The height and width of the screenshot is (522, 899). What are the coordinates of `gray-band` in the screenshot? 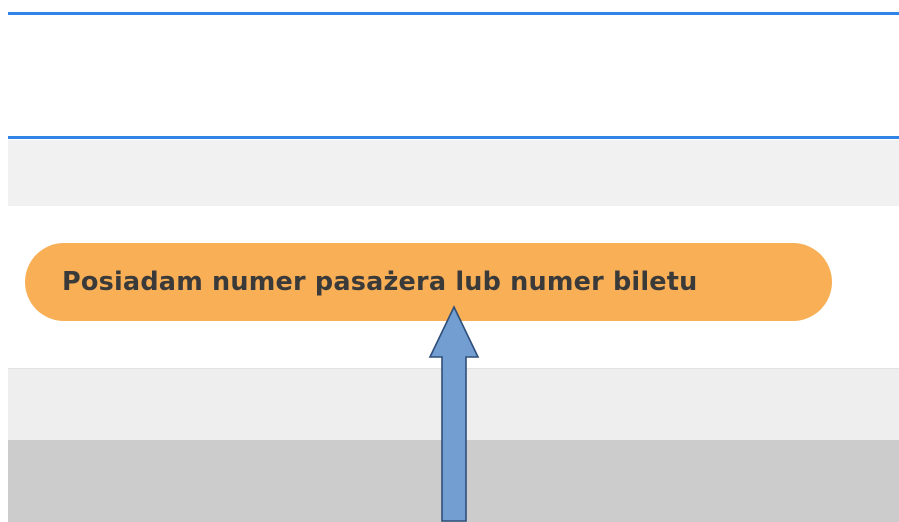 It's located at (453, 173).